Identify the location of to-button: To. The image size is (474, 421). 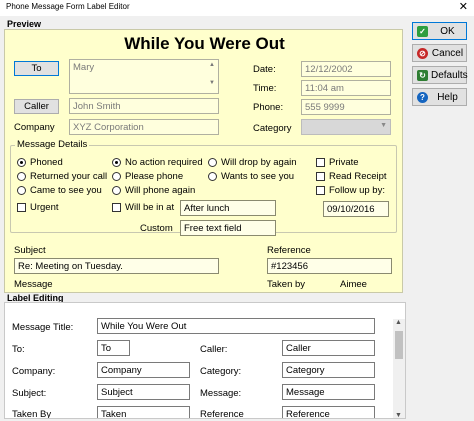
(36, 68).